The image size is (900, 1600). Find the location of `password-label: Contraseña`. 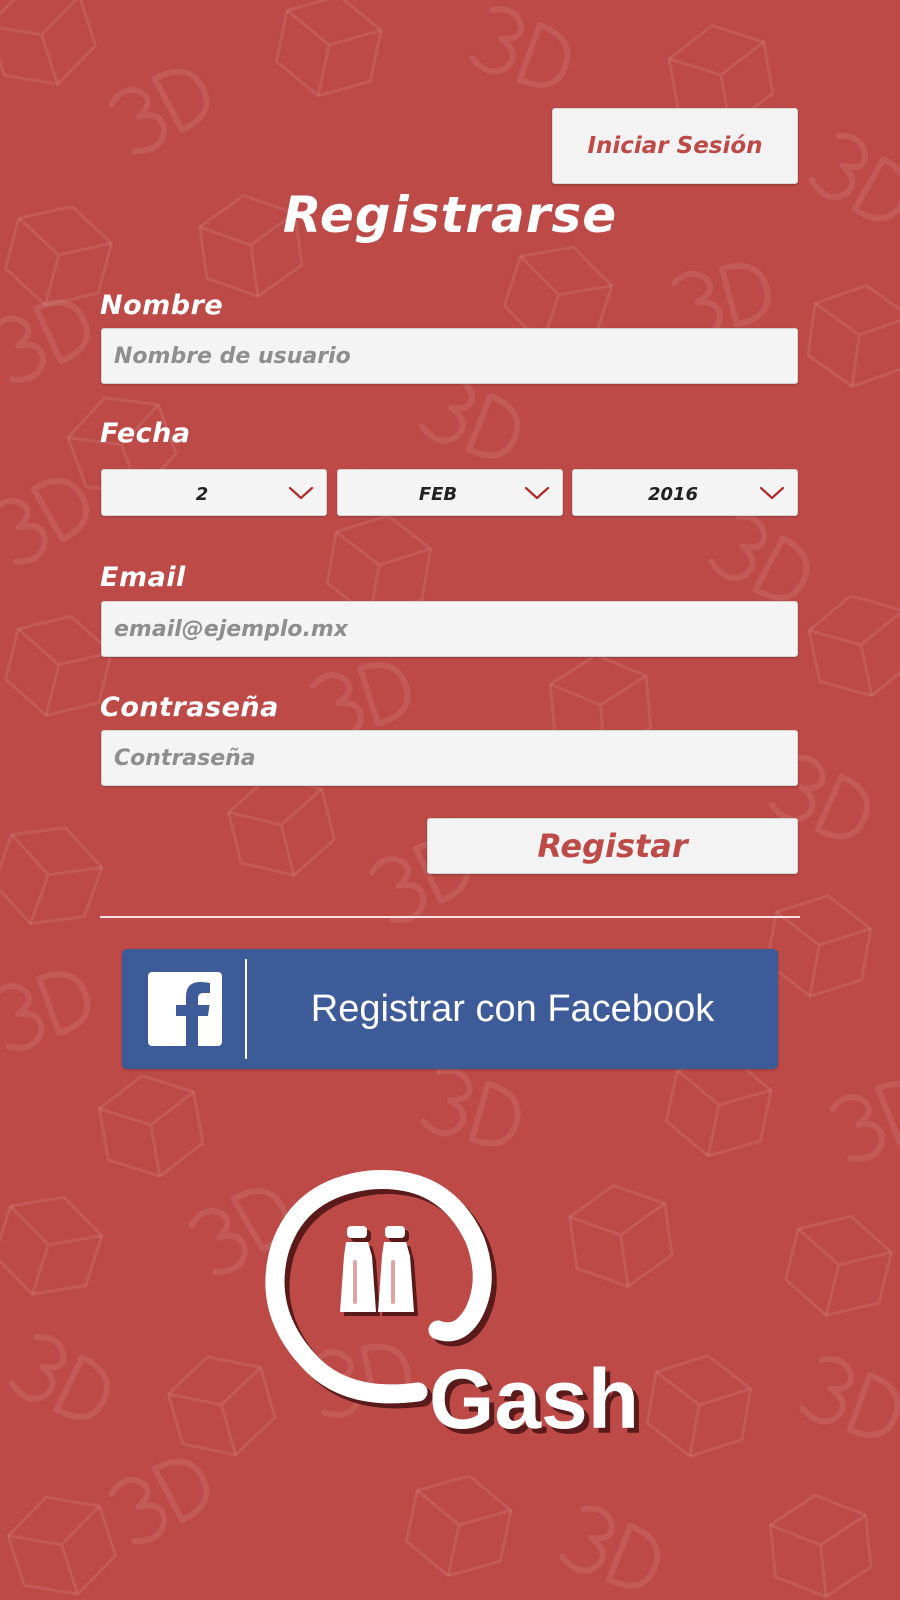

password-label: Contraseña is located at coordinates (189, 707).